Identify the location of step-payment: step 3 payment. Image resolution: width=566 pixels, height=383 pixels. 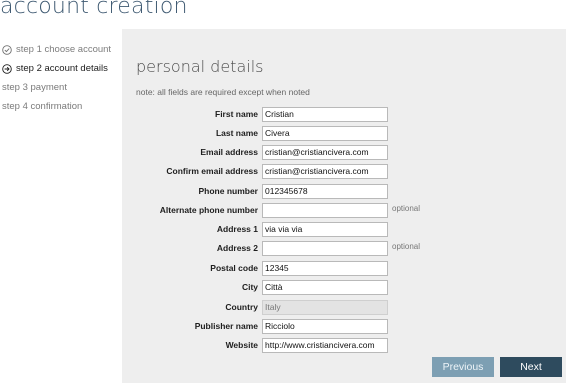
(61, 87).